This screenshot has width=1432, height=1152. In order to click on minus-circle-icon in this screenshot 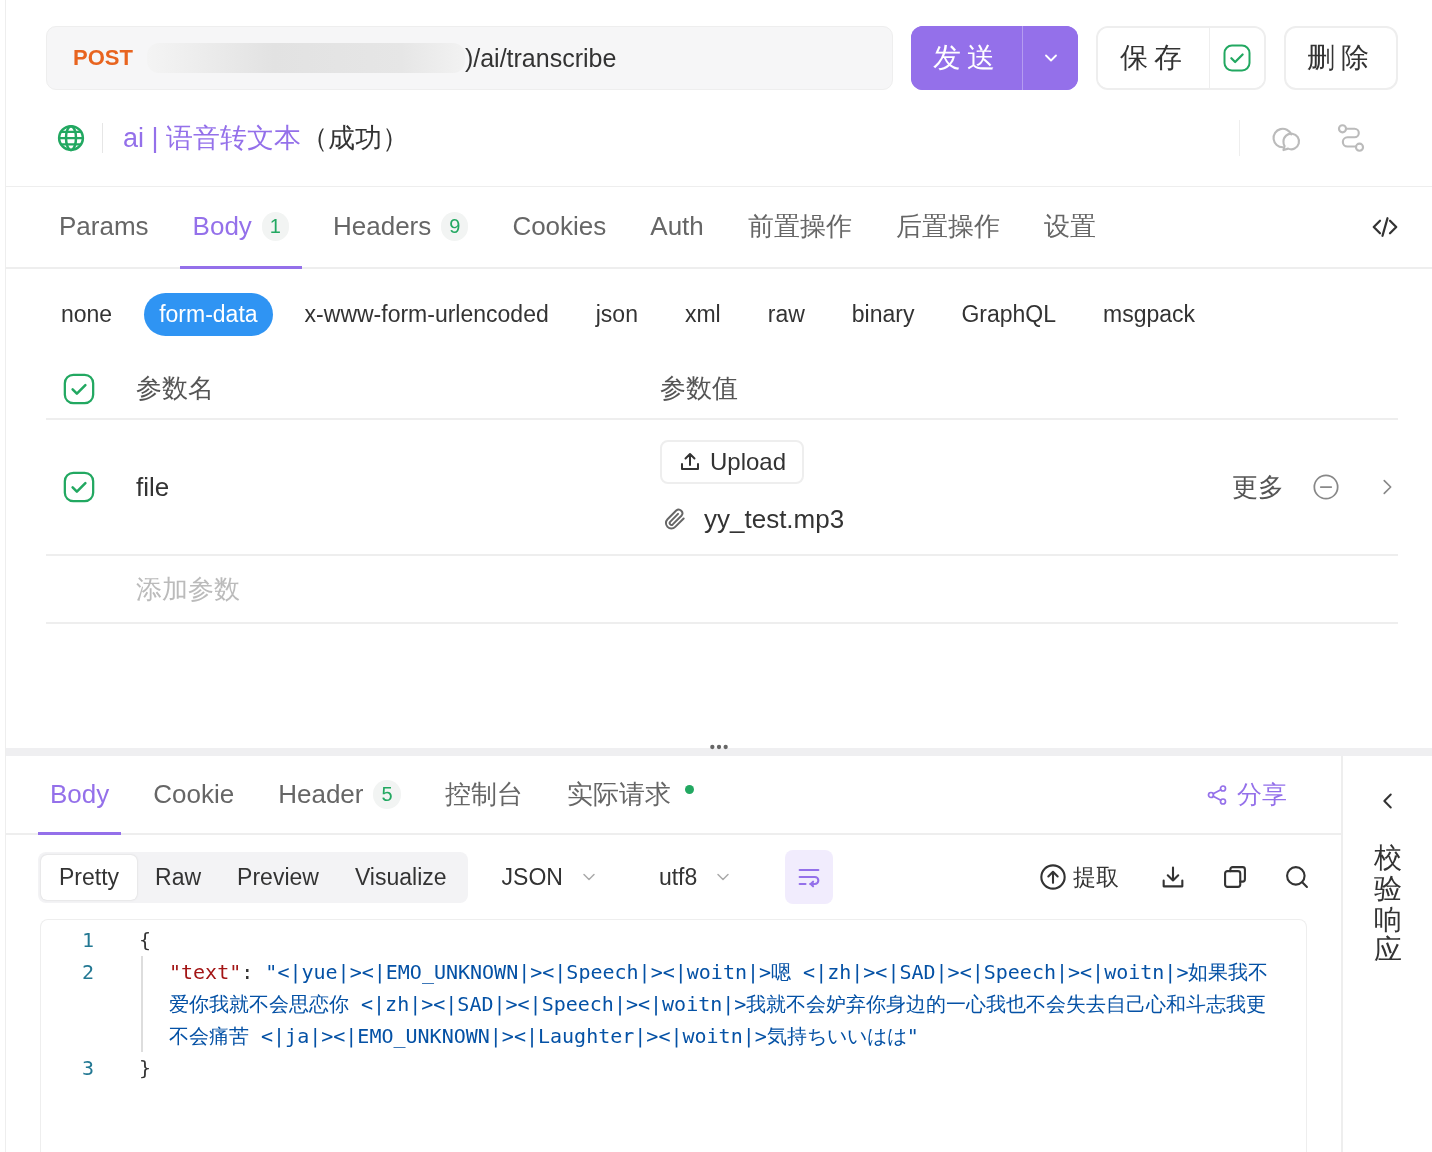, I will do `click(1326, 487)`.